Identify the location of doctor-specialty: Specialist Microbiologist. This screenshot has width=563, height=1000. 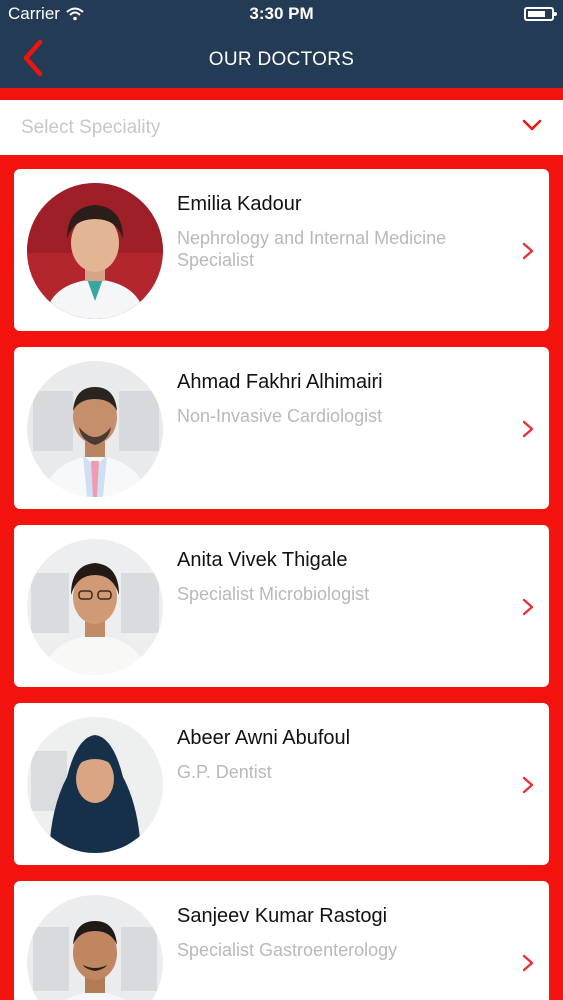
(273, 594).